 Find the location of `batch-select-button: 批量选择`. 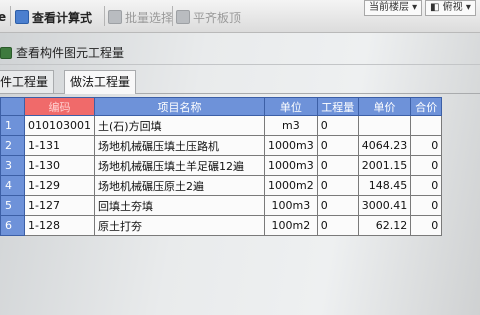

batch-select-button: 批量选择 is located at coordinates (140, 17).